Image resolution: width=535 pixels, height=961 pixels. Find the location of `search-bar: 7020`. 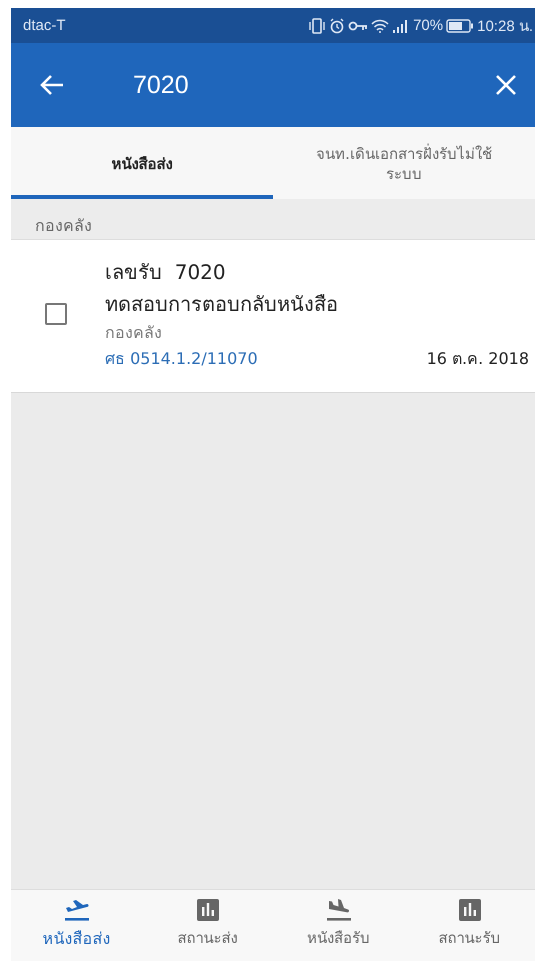

search-bar: 7020 is located at coordinates (273, 85).